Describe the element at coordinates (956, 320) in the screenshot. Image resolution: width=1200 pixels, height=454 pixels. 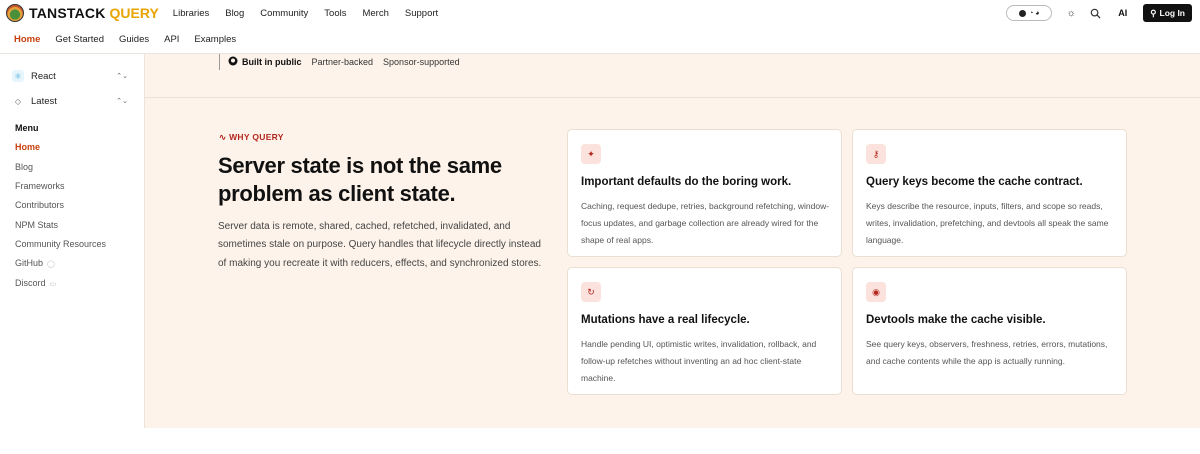
I see `card-title: Devtools make the cache visible.` at that location.